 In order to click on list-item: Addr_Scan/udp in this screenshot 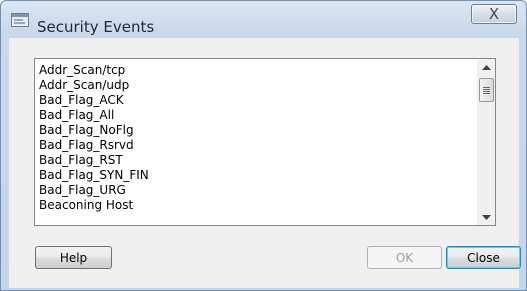, I will do `click(254, 85)`.